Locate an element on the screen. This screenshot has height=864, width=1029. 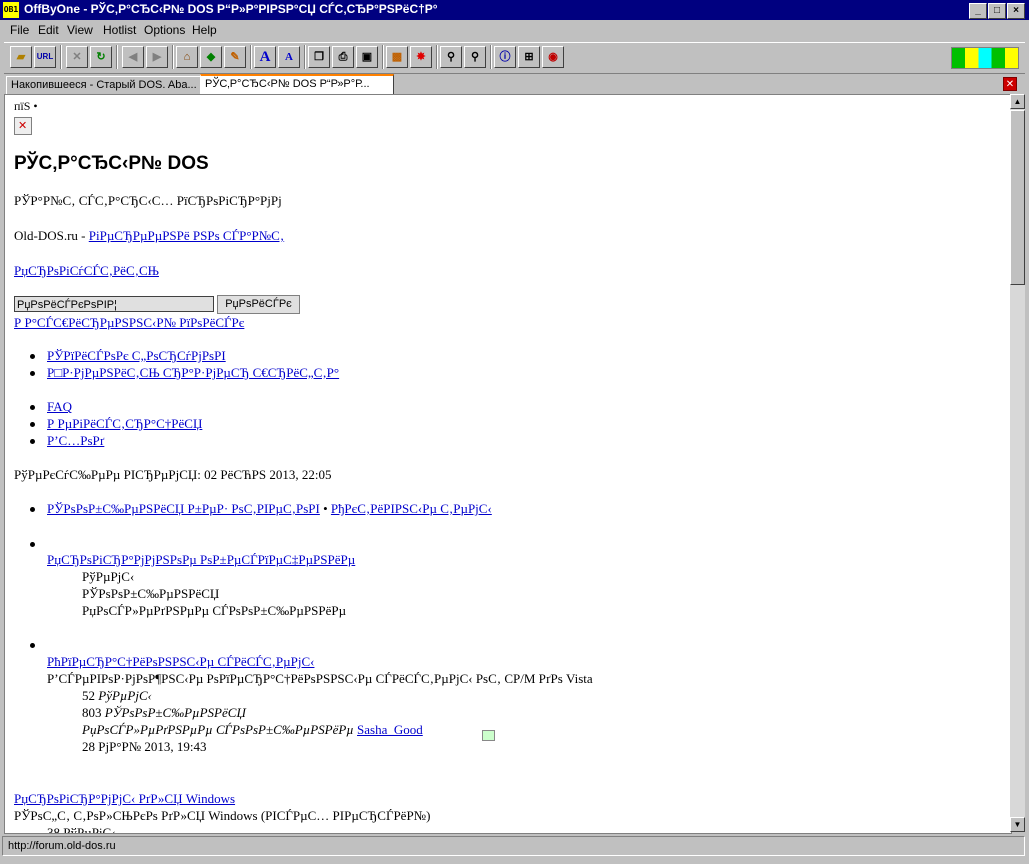
url-button: URL is located at coordinates (45, 57).